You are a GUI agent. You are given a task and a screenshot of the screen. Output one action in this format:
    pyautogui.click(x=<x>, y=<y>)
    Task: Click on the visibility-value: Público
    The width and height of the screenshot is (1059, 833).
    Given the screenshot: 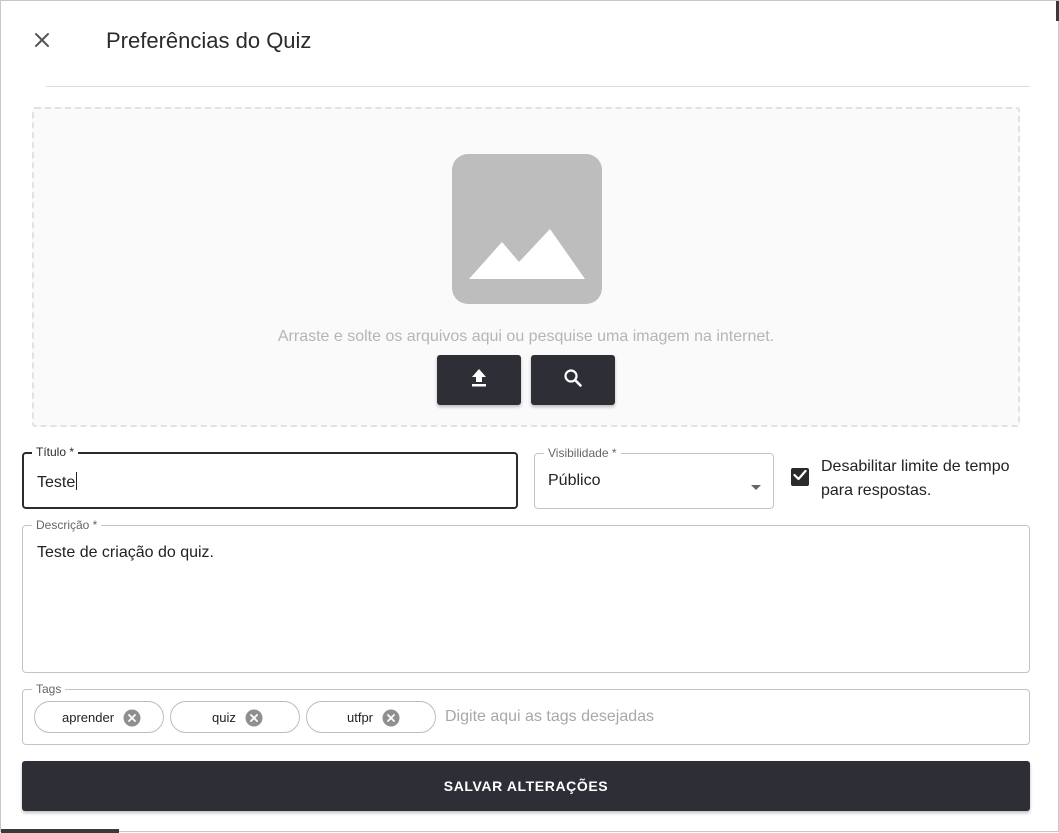 What is the action you would take?
    pyautogui.click(x=574, y=480)
    